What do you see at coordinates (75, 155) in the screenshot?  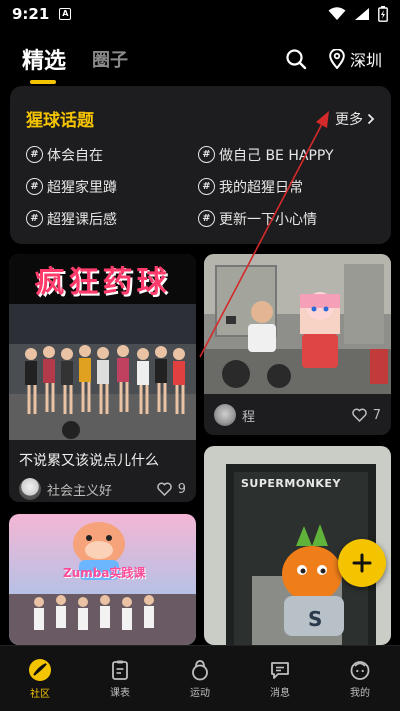 I see `topic-label: 体会自在` at bounding box center [75, 155].